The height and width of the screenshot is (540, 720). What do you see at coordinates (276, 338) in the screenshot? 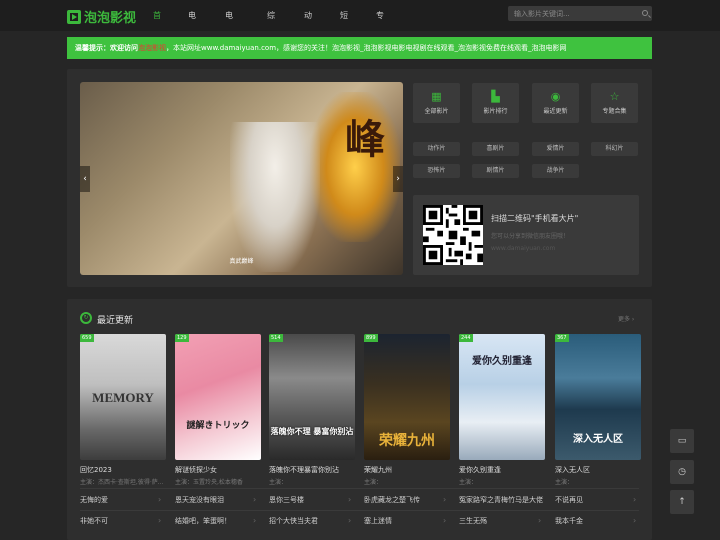
I see `episode-badge: 514` at bounding box center [276, 338].